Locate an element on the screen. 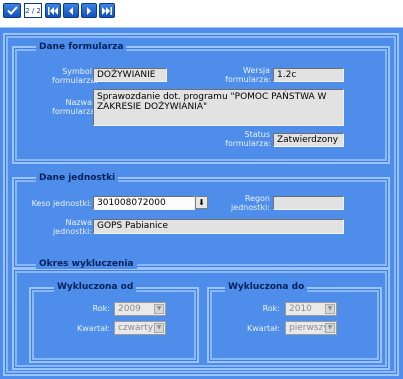 This screenshot has width=403, height=379. from-quarter-label: Kwartał: is located at coordinates (93, 328).